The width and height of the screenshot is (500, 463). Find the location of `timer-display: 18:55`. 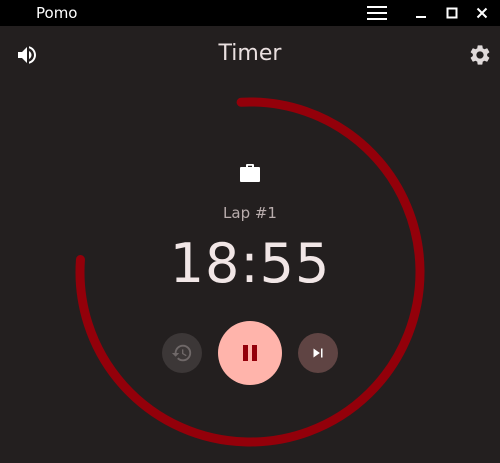

timer-display: 18:55 is located at coordinates (250, 263).